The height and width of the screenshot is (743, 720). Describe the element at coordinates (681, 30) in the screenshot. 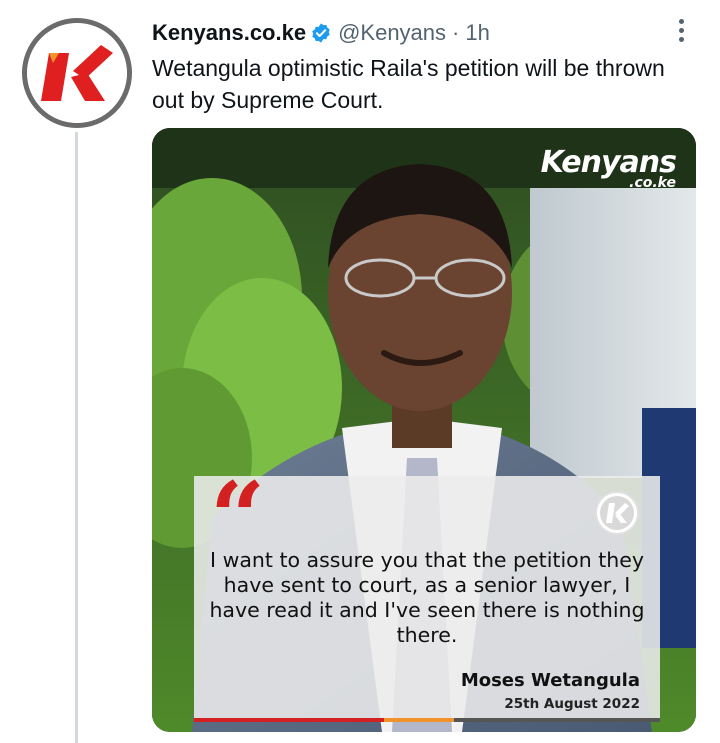

I see `more-dots-icon` at that location.